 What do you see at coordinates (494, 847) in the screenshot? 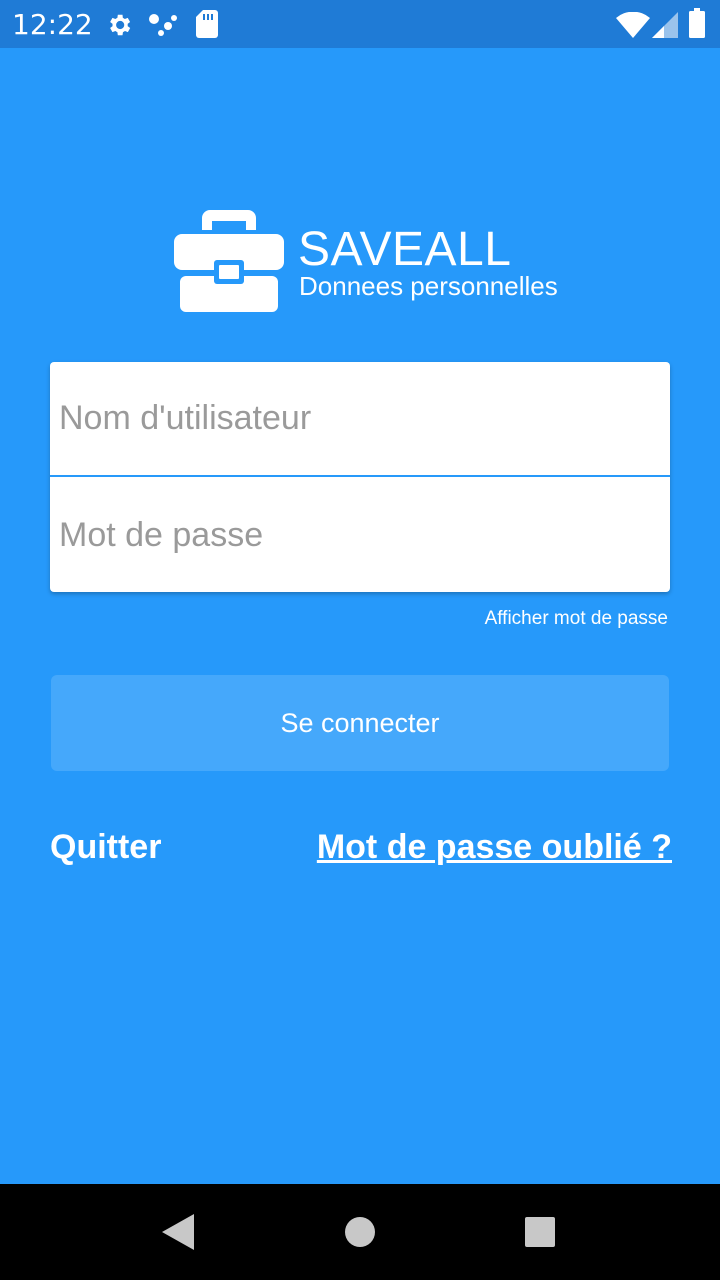
I see `forgot-password-link: Mot de passe oublié ?` at bounding box center [494, 847].